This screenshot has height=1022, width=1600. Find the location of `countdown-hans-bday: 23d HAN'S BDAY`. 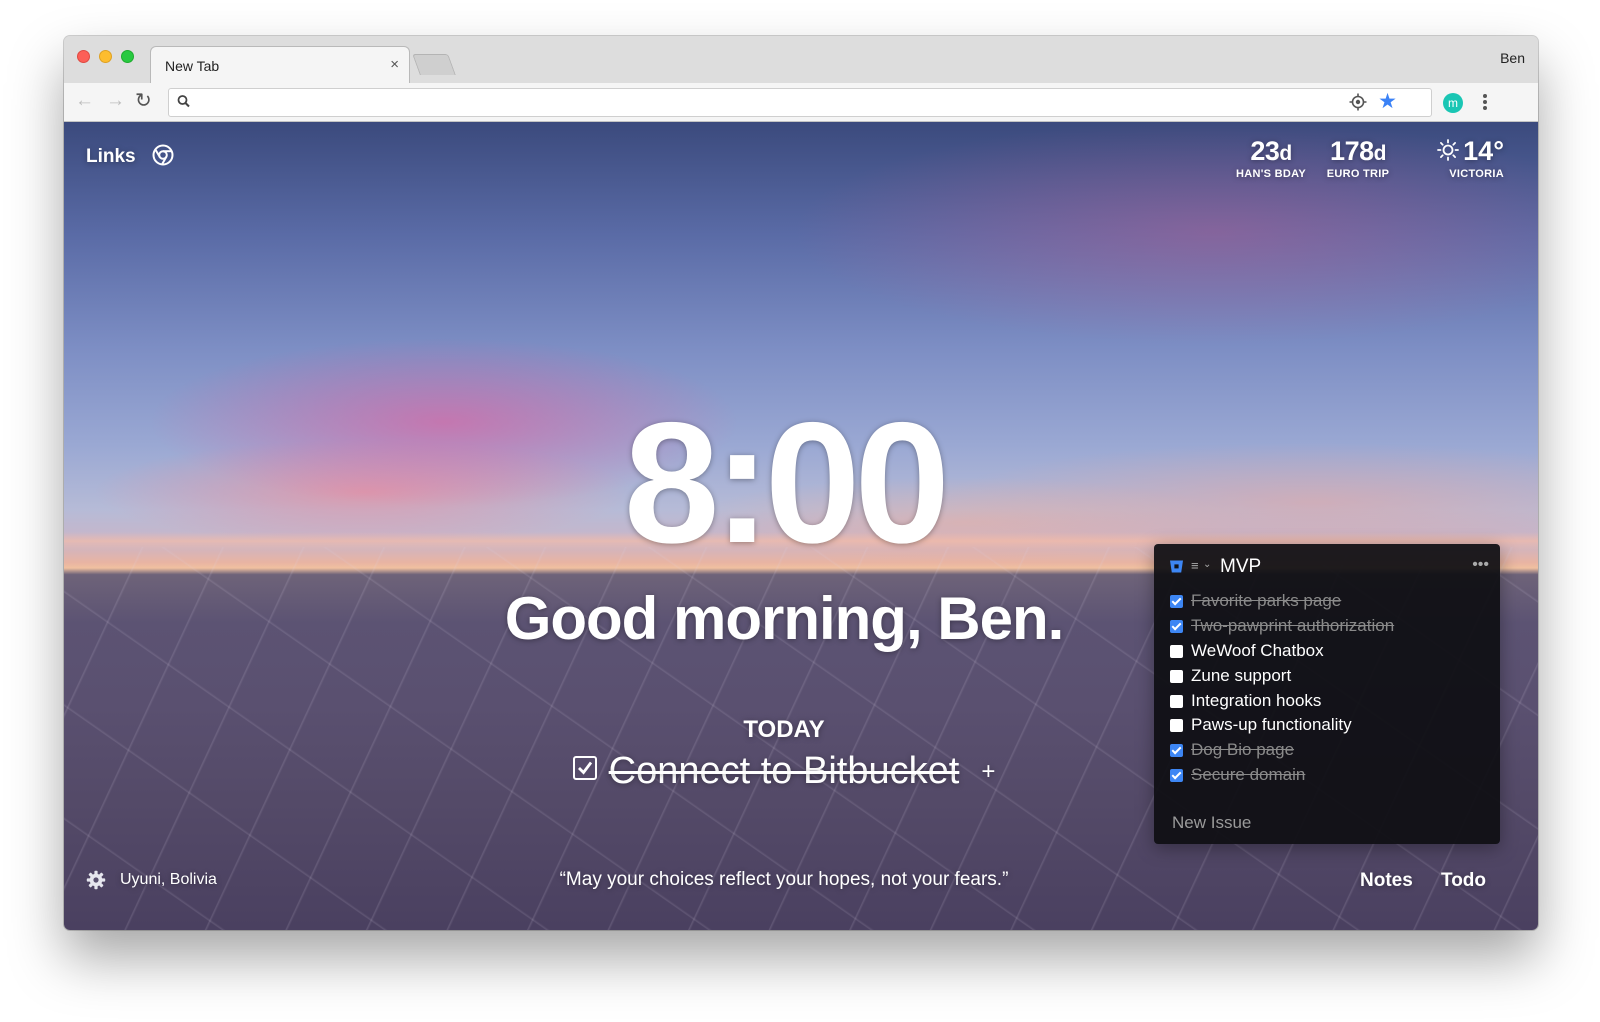

countdown-hans-bday: 23d HAN'S BDAY is located at coordinates (1271, 158).